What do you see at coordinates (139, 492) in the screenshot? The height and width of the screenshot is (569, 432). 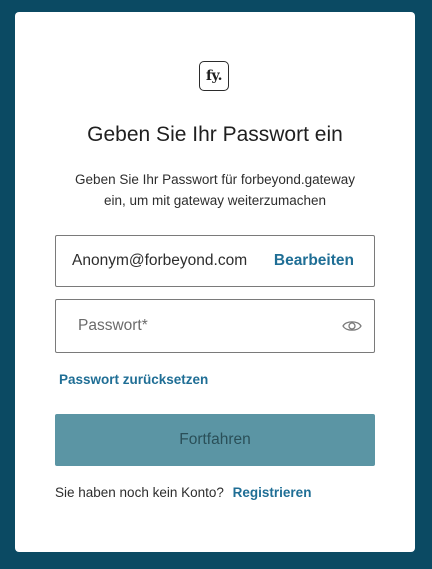 I see `signup-prompt: Sie haben noch kein Konto?` at bounding box center [139, 492].